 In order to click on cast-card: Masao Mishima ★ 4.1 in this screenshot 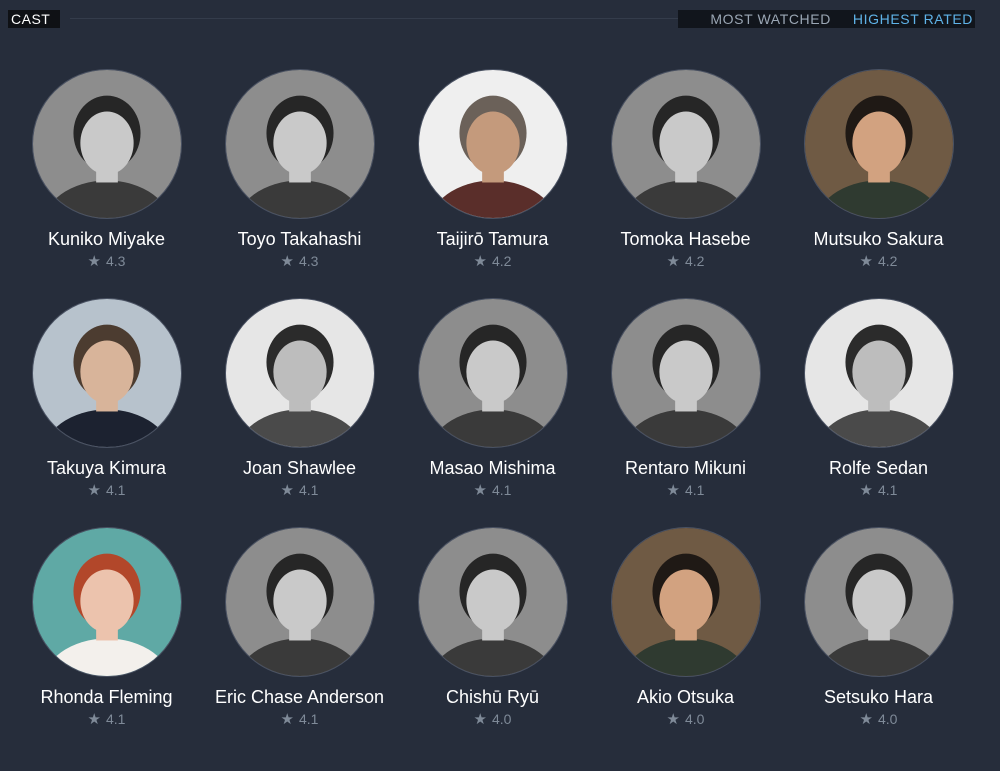, I will do `click(492, 407)`.